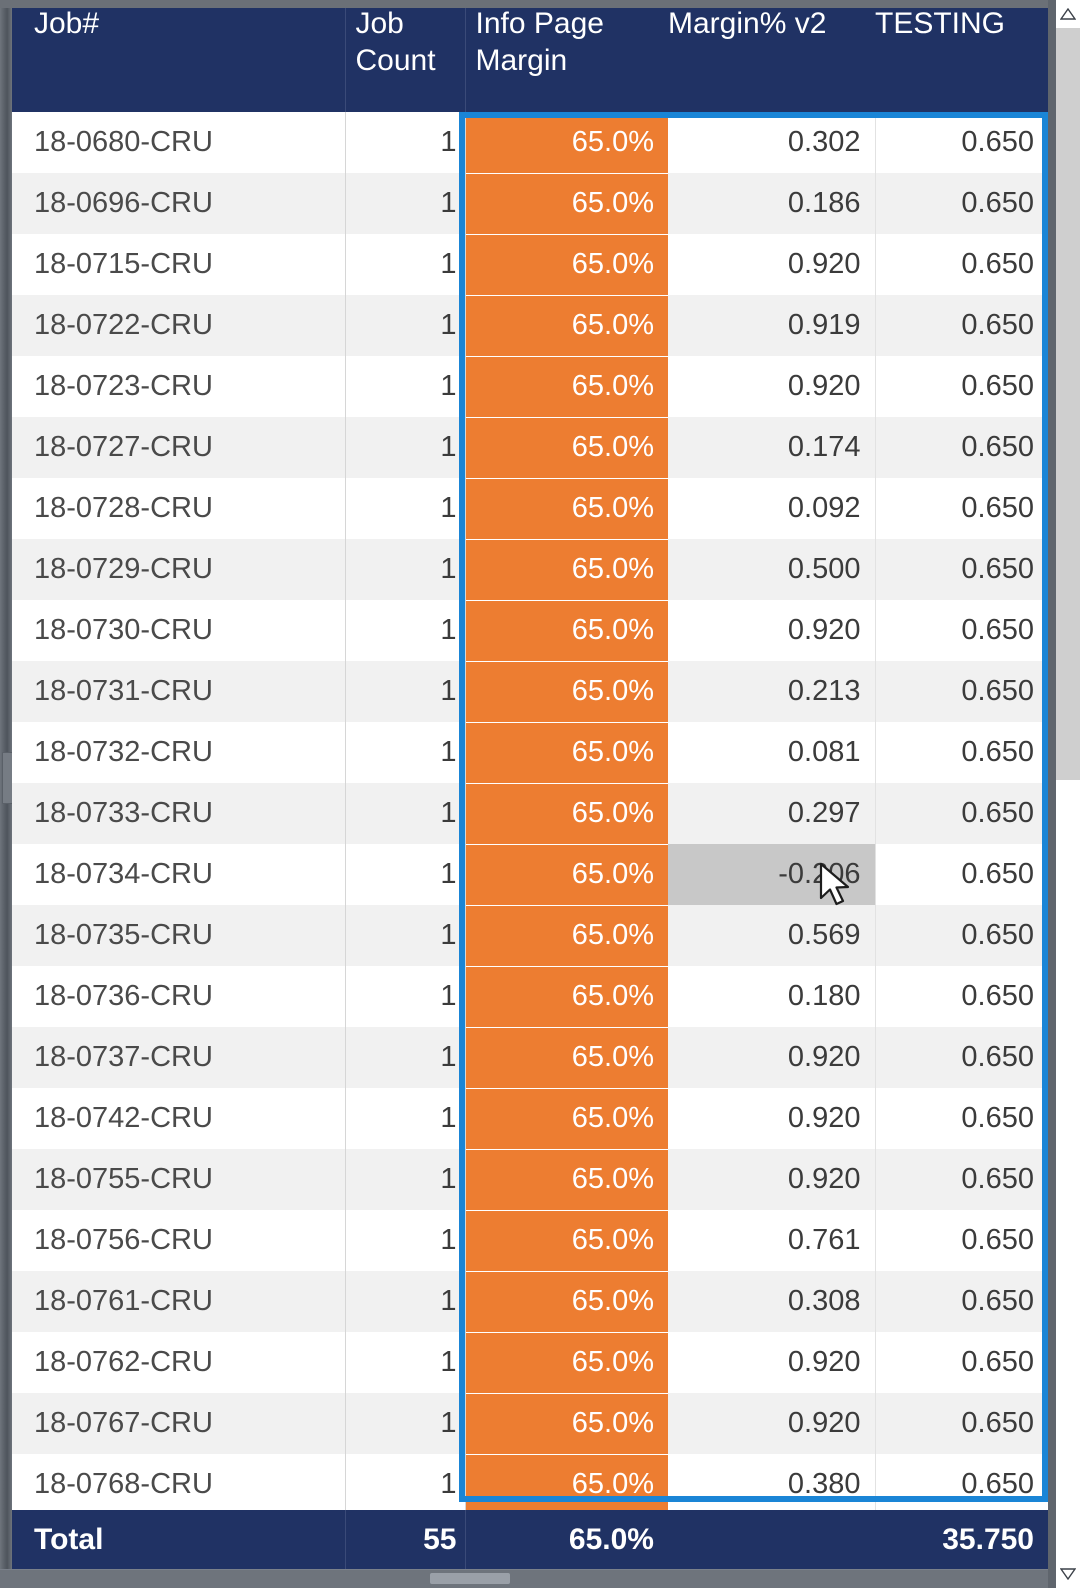  What do you see at coordinates (530, 143) in the screenshot?
I see `table-row: 18-0680-CRU 1 65.0% 0.302 0.650` at bounding box center [530, 143].